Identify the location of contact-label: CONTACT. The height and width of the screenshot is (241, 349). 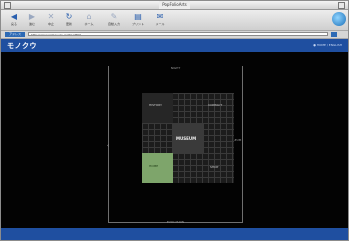
(215, 105).